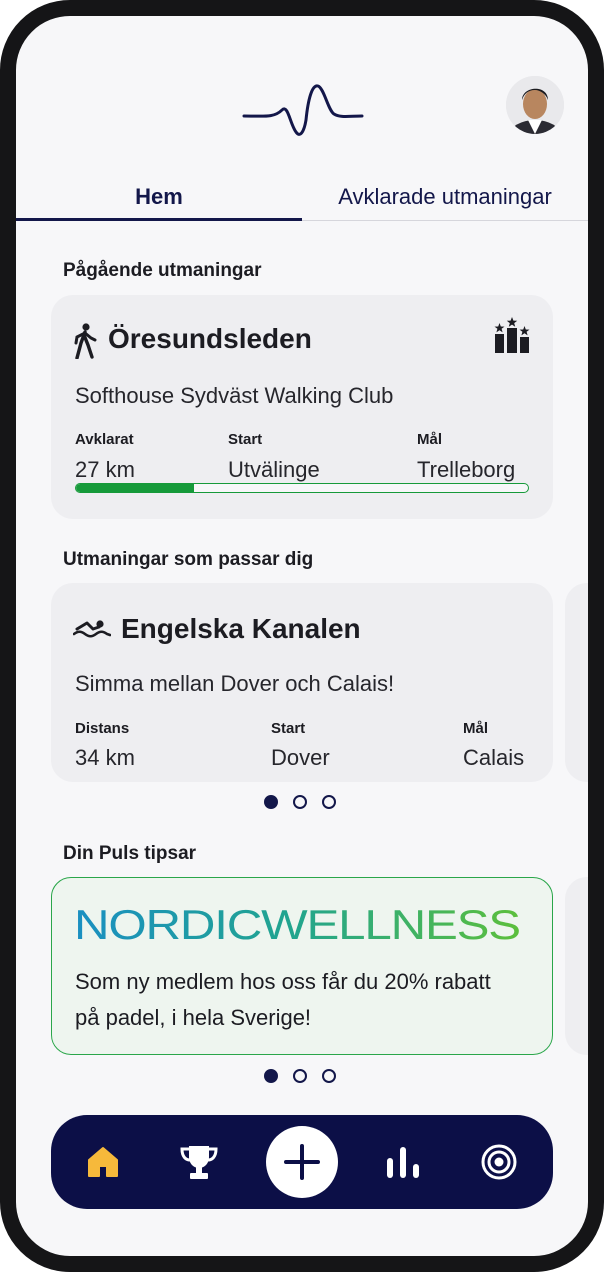 Image resolution: width=604 pixels, height=1272 pixels. Describe the element at coordinates (105, 757) in the screenshot. I see `distance-value: 34 km` at that location.